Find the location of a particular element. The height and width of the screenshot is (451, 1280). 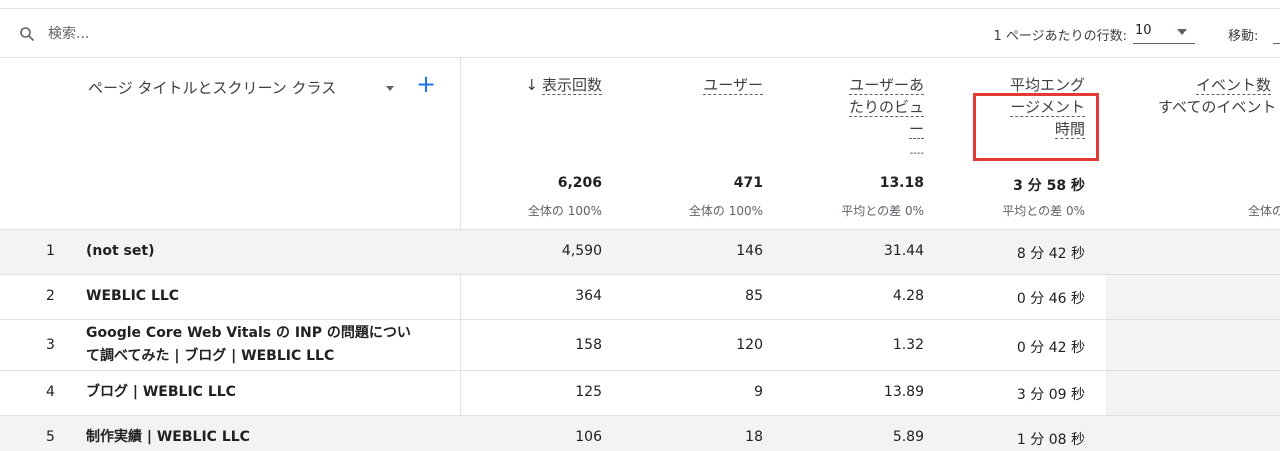

chevron-down-icon is located at coordinates (1182, 32).